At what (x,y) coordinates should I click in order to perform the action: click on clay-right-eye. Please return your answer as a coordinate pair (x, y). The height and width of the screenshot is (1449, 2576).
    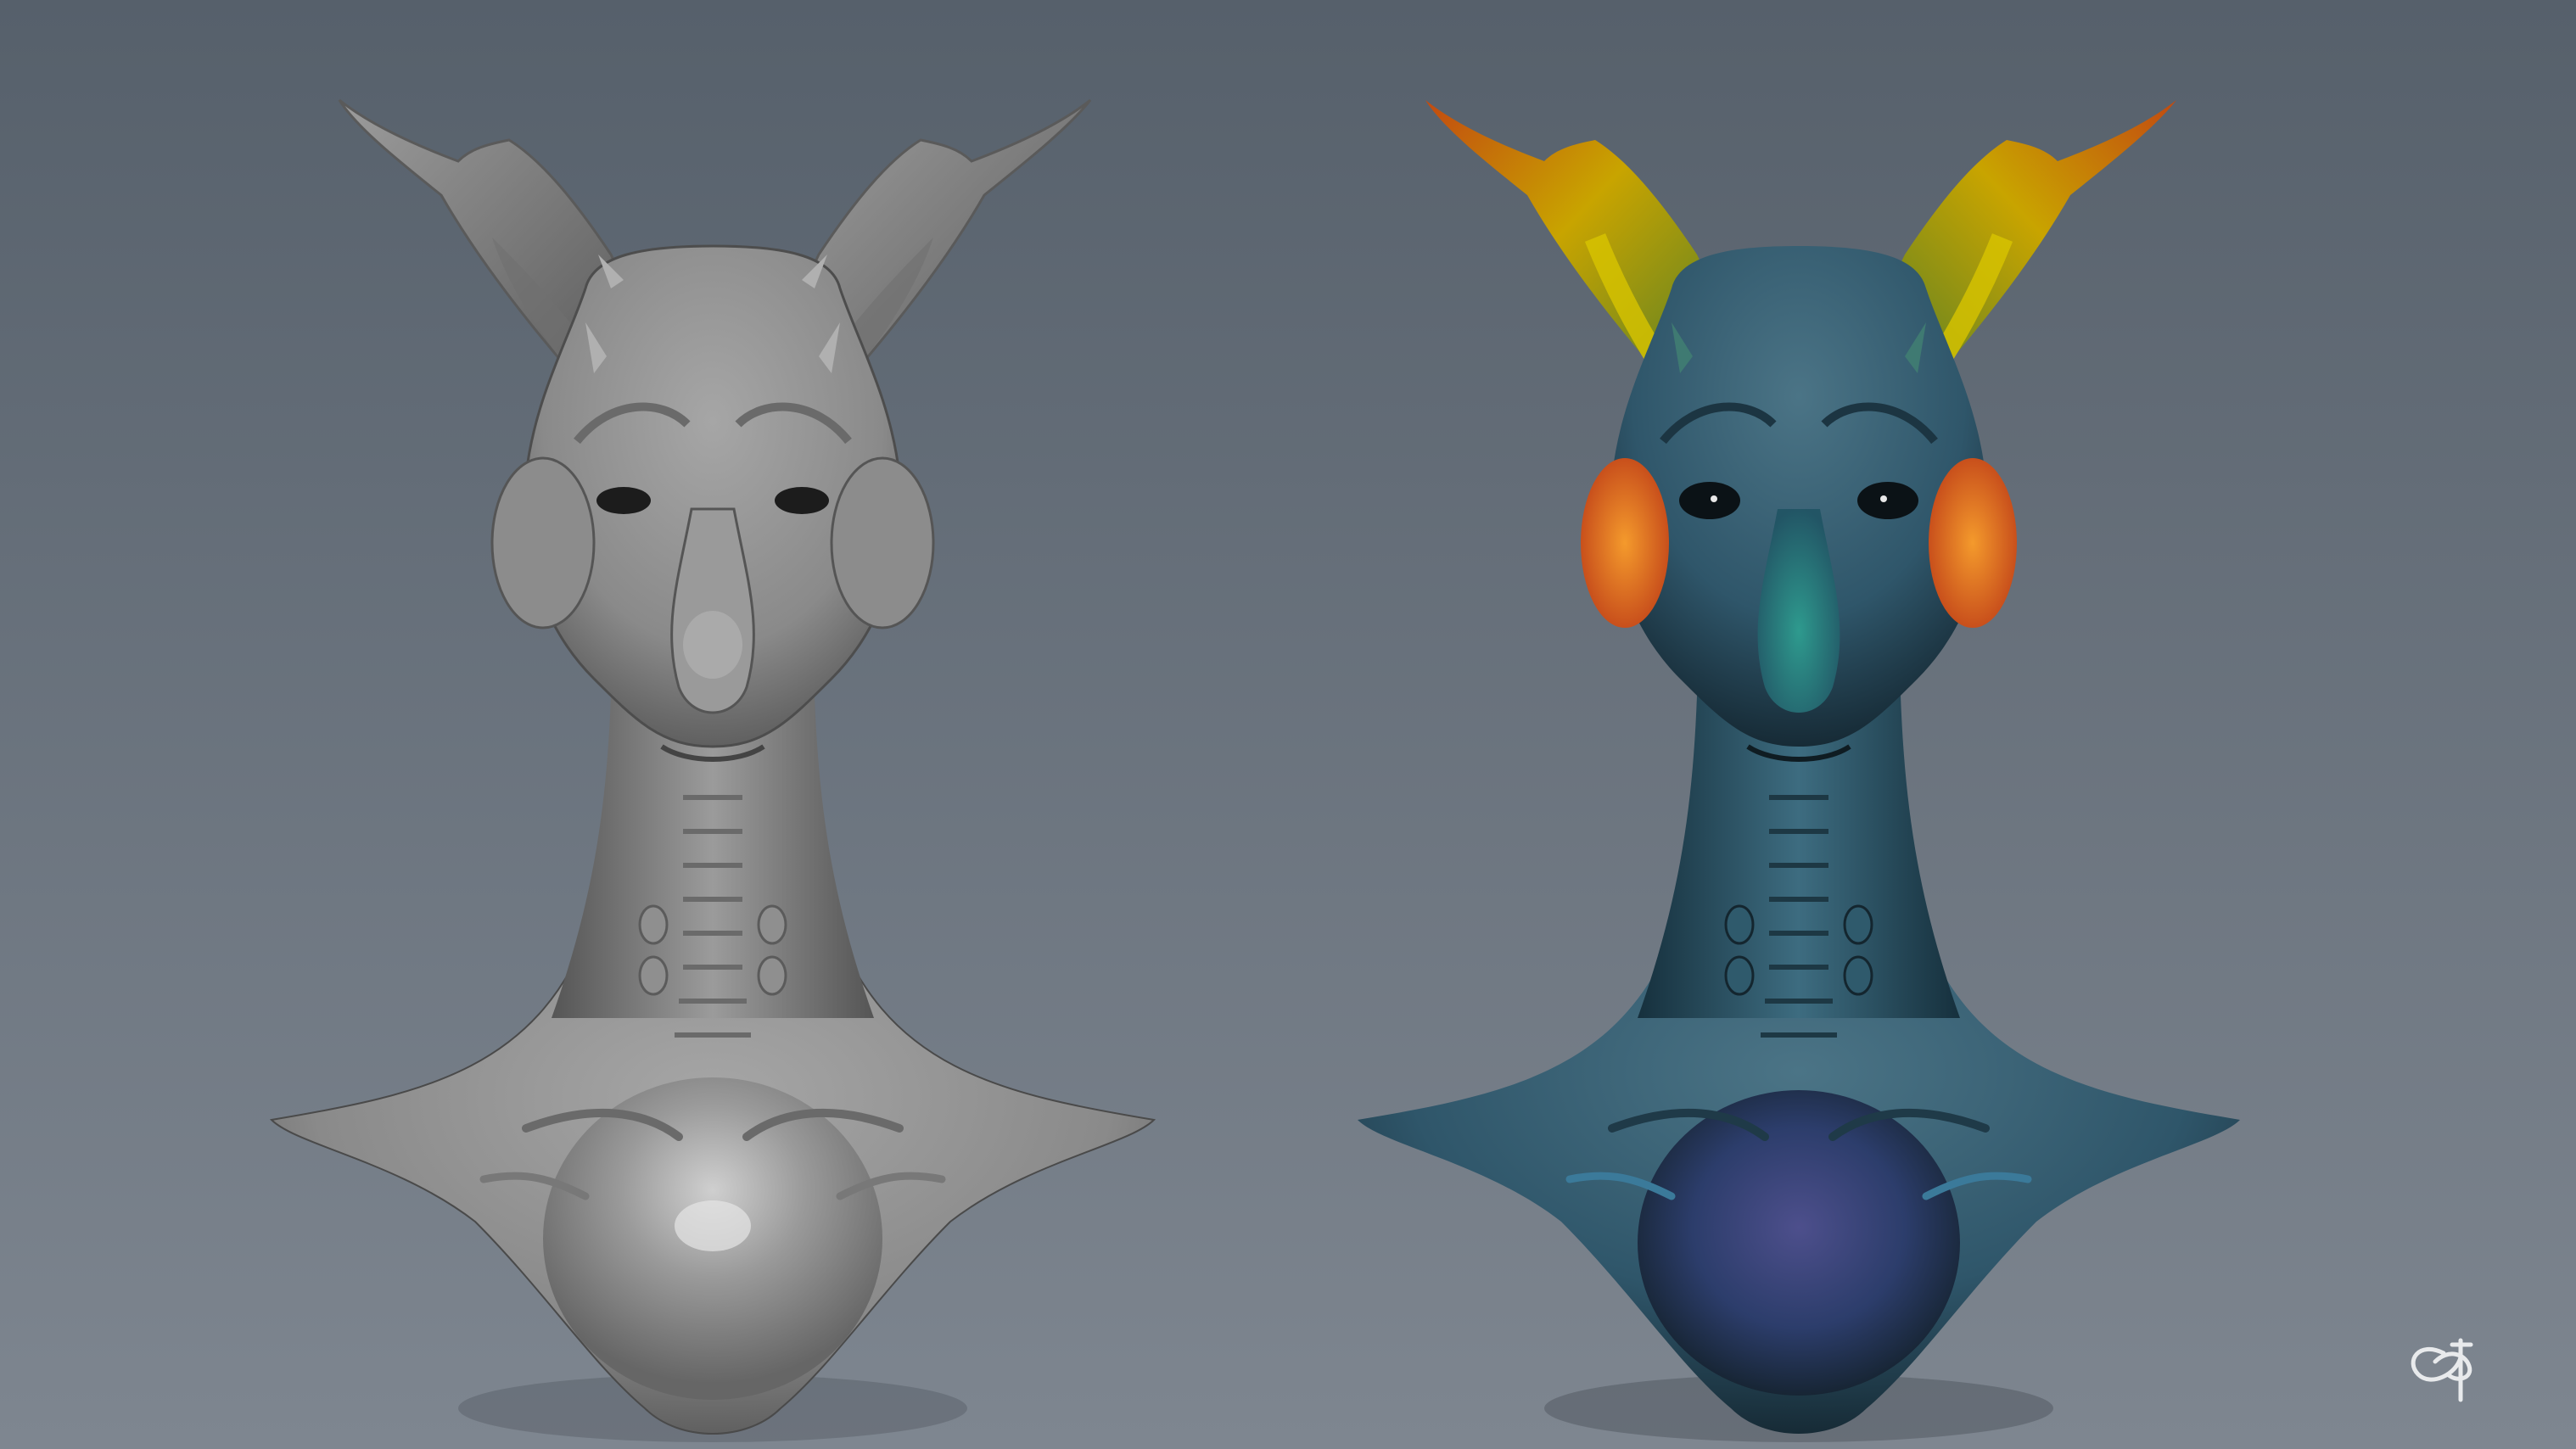
    Looking at the image, I should click on (802, 500).